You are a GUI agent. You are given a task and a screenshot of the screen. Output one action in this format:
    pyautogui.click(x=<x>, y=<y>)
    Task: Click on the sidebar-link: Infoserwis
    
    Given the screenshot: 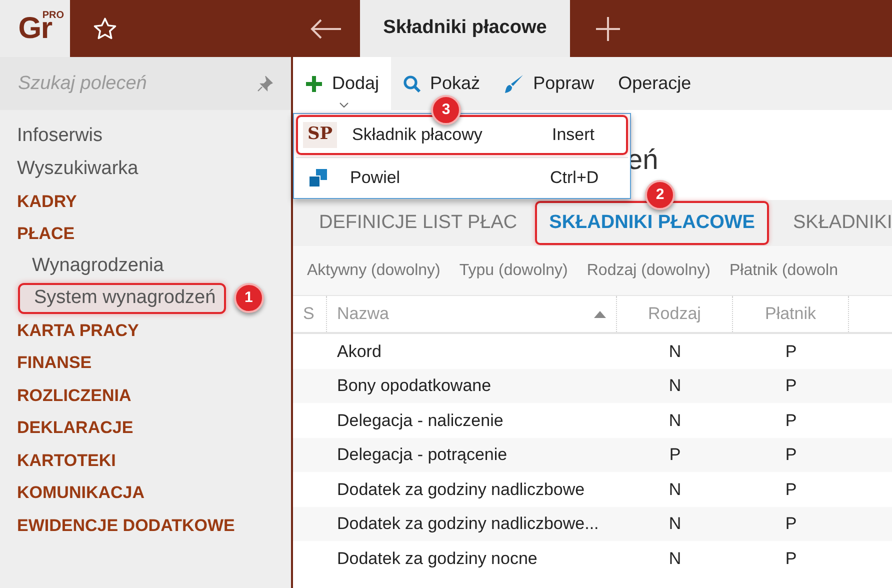 What is the action you would take?
    pyautogui.click(x=145, y=136)
    